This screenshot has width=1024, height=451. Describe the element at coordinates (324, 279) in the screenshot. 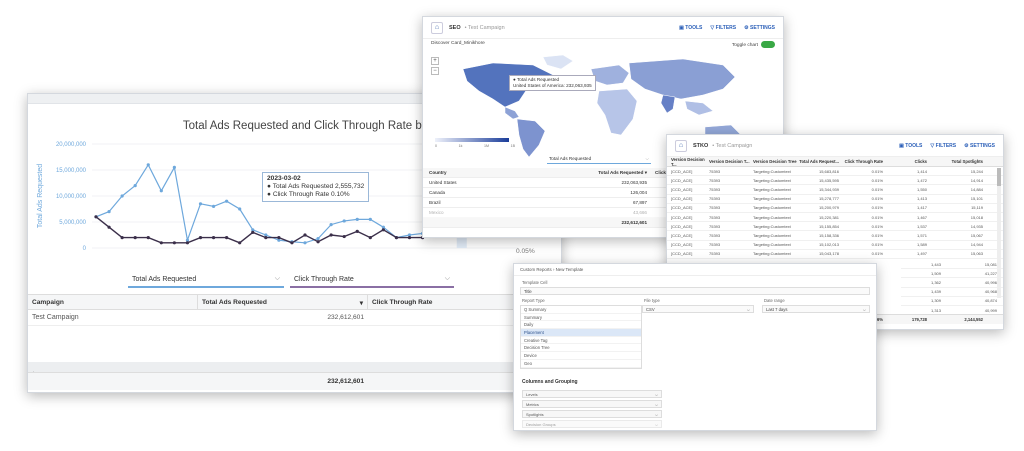

I see `select-click-through-label: Click Through Rate` at that location.